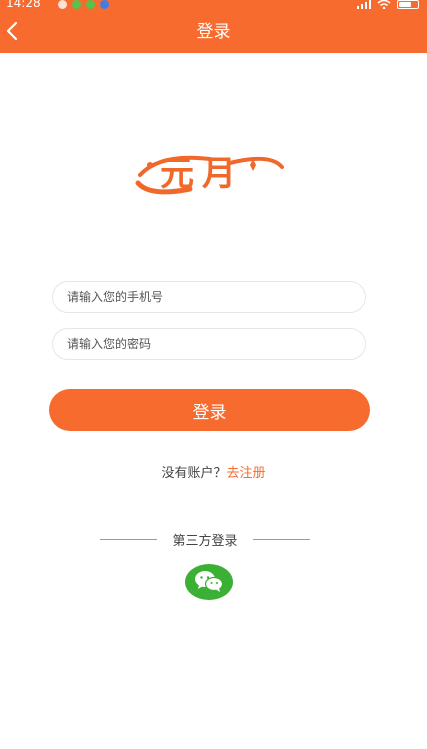  I want to click on battery-icon, so click(408, 4).